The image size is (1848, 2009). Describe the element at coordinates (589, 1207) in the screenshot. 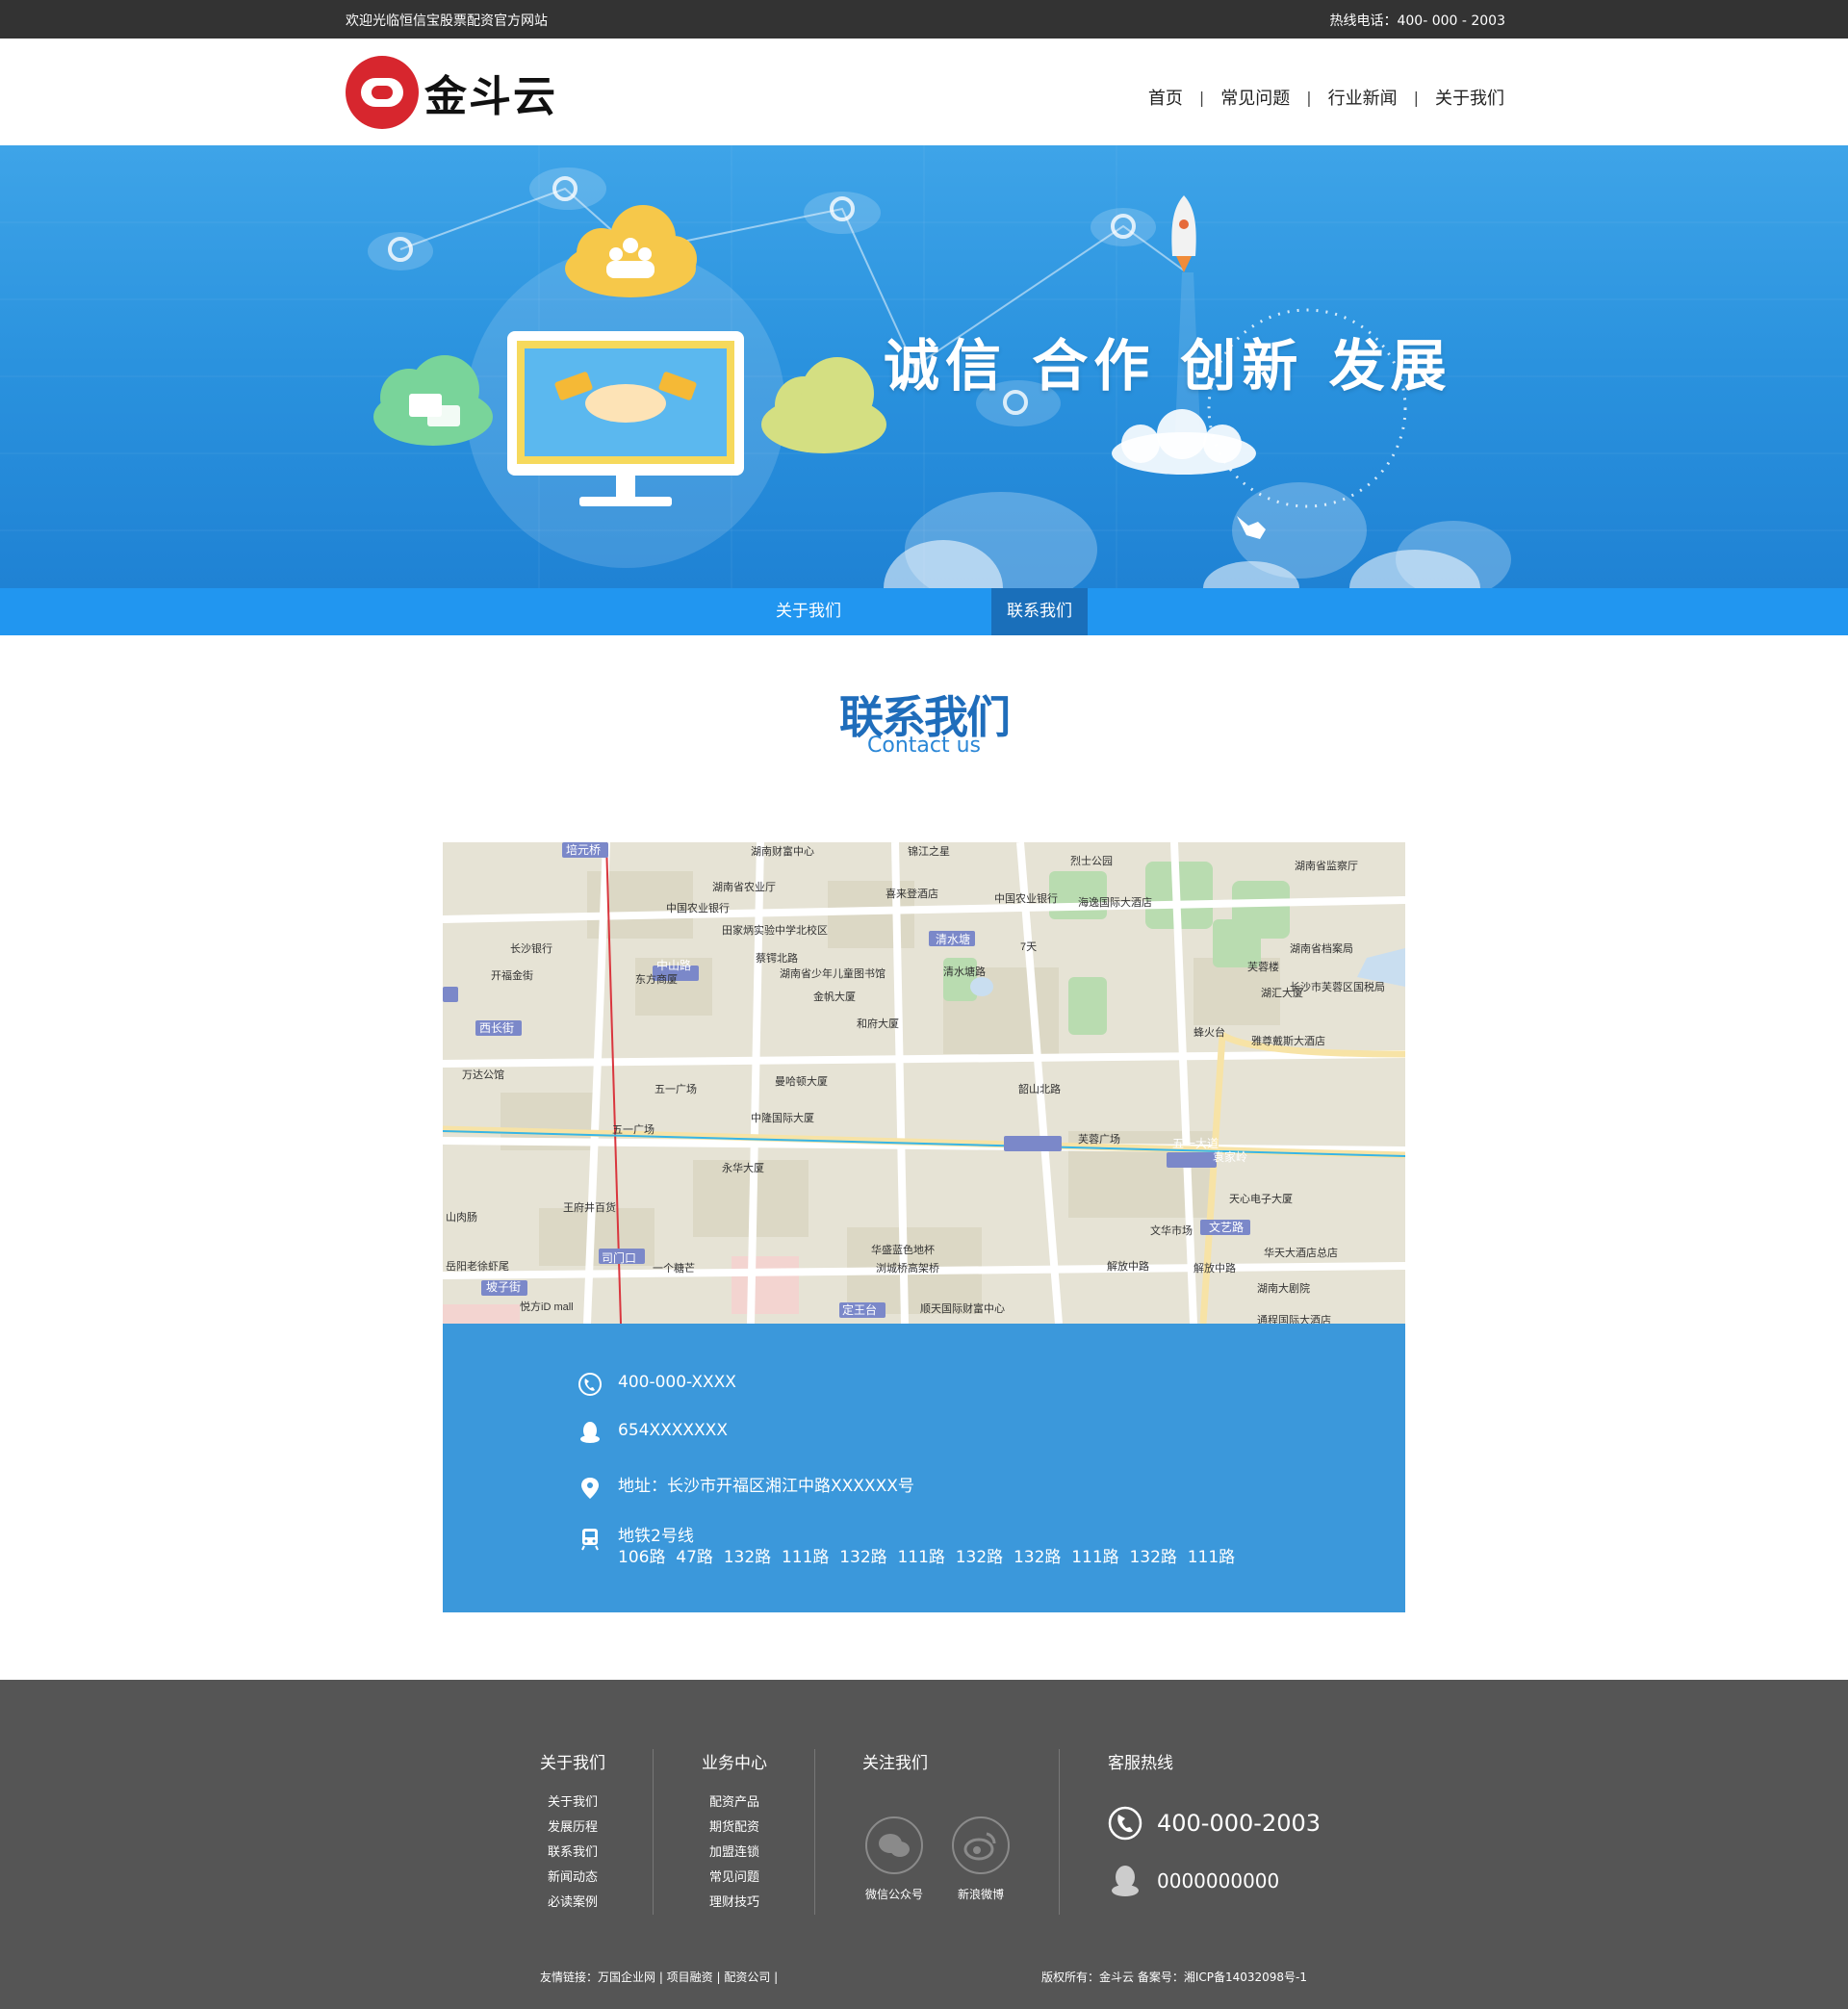

I see `map-poi-label: 王府井百货` at that location.